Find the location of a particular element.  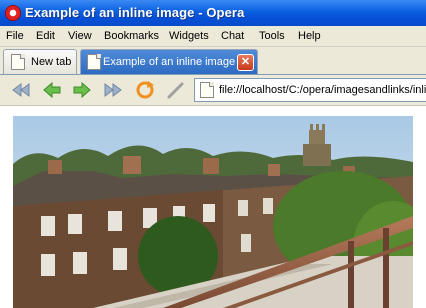

tab-active: Example of an inline image ✕ is located at coordinates (169, 61).